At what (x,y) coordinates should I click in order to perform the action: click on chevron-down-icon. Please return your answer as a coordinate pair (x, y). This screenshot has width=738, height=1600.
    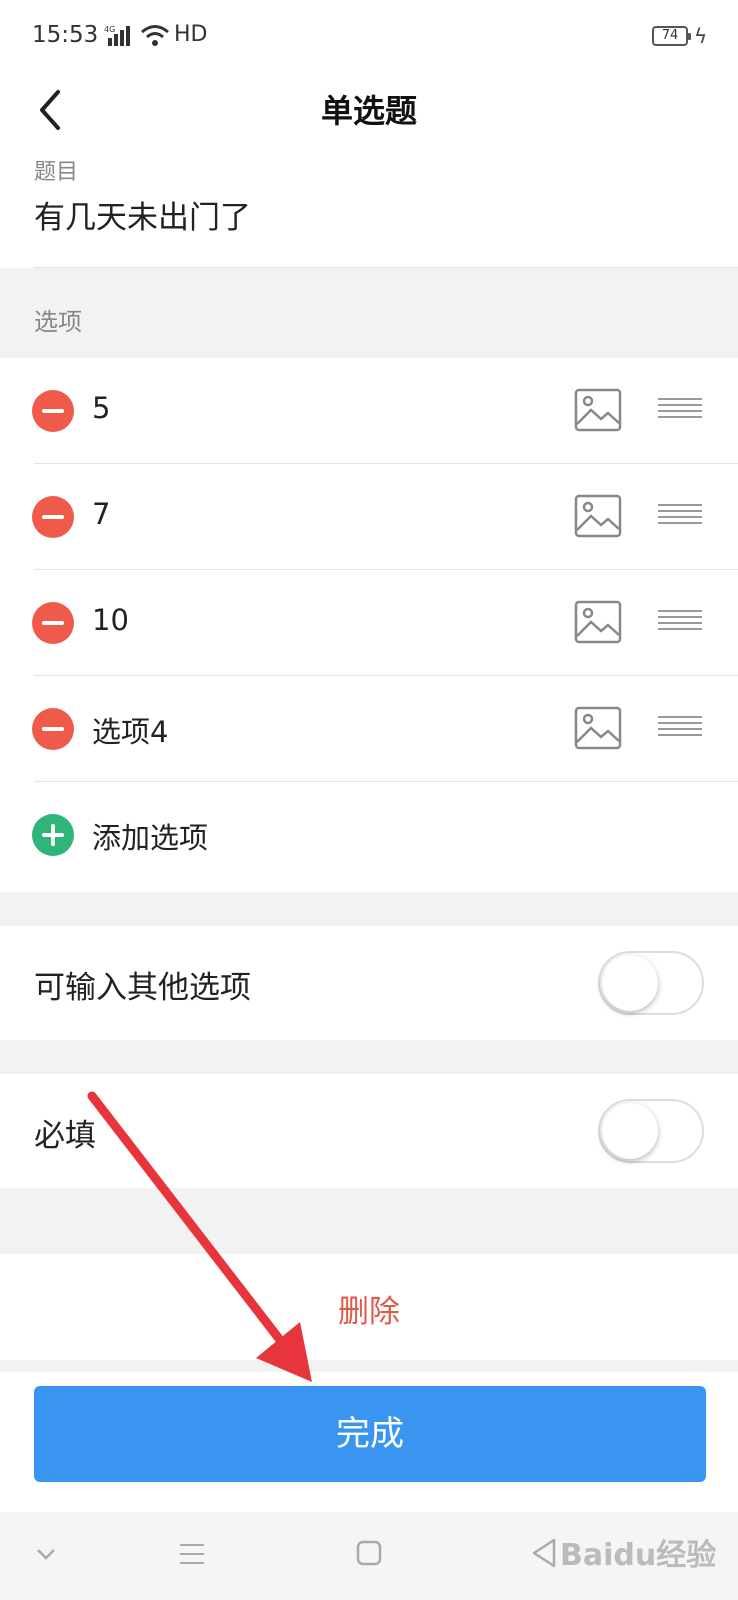
    Looking at the image, I should click on (46, 1556).